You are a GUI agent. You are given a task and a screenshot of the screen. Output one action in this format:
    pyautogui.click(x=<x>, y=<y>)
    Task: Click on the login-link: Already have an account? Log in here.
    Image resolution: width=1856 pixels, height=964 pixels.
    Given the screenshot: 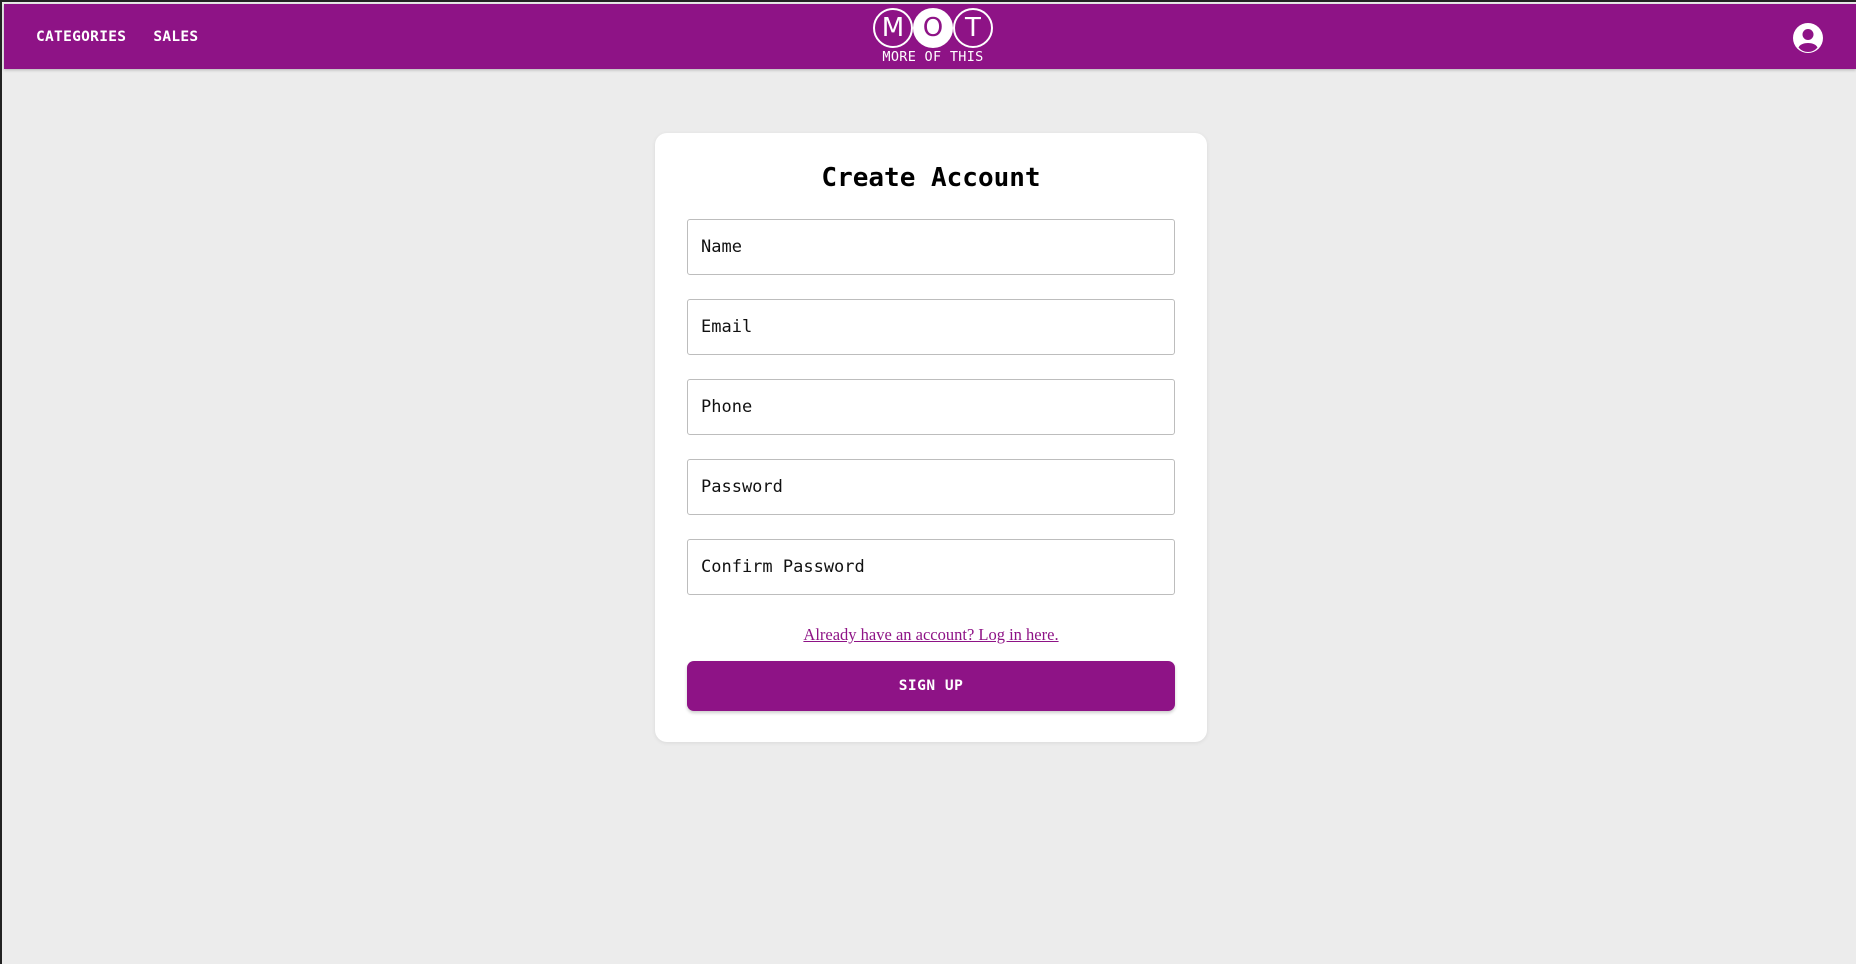 What is the action you would take?
    pyautogui.click(x=931, y=635)
    